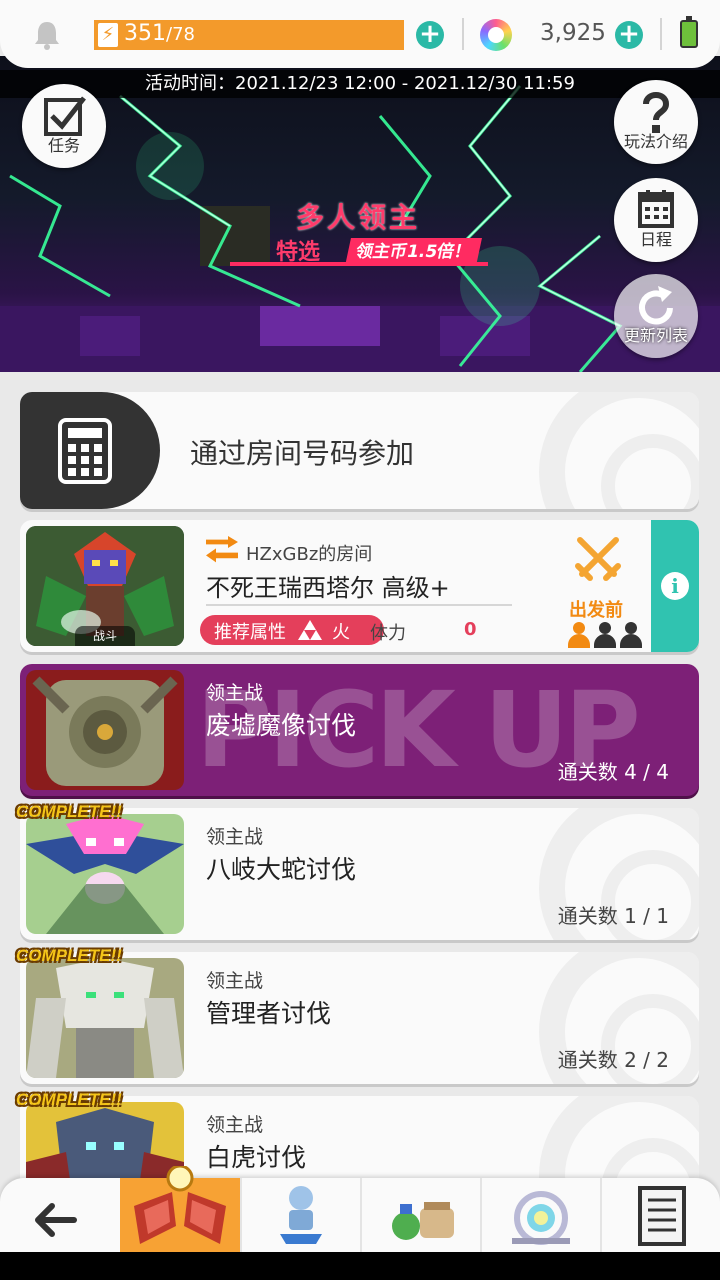  I want to click on clear-count: 通关数 1 / 1, so click(613, 916).